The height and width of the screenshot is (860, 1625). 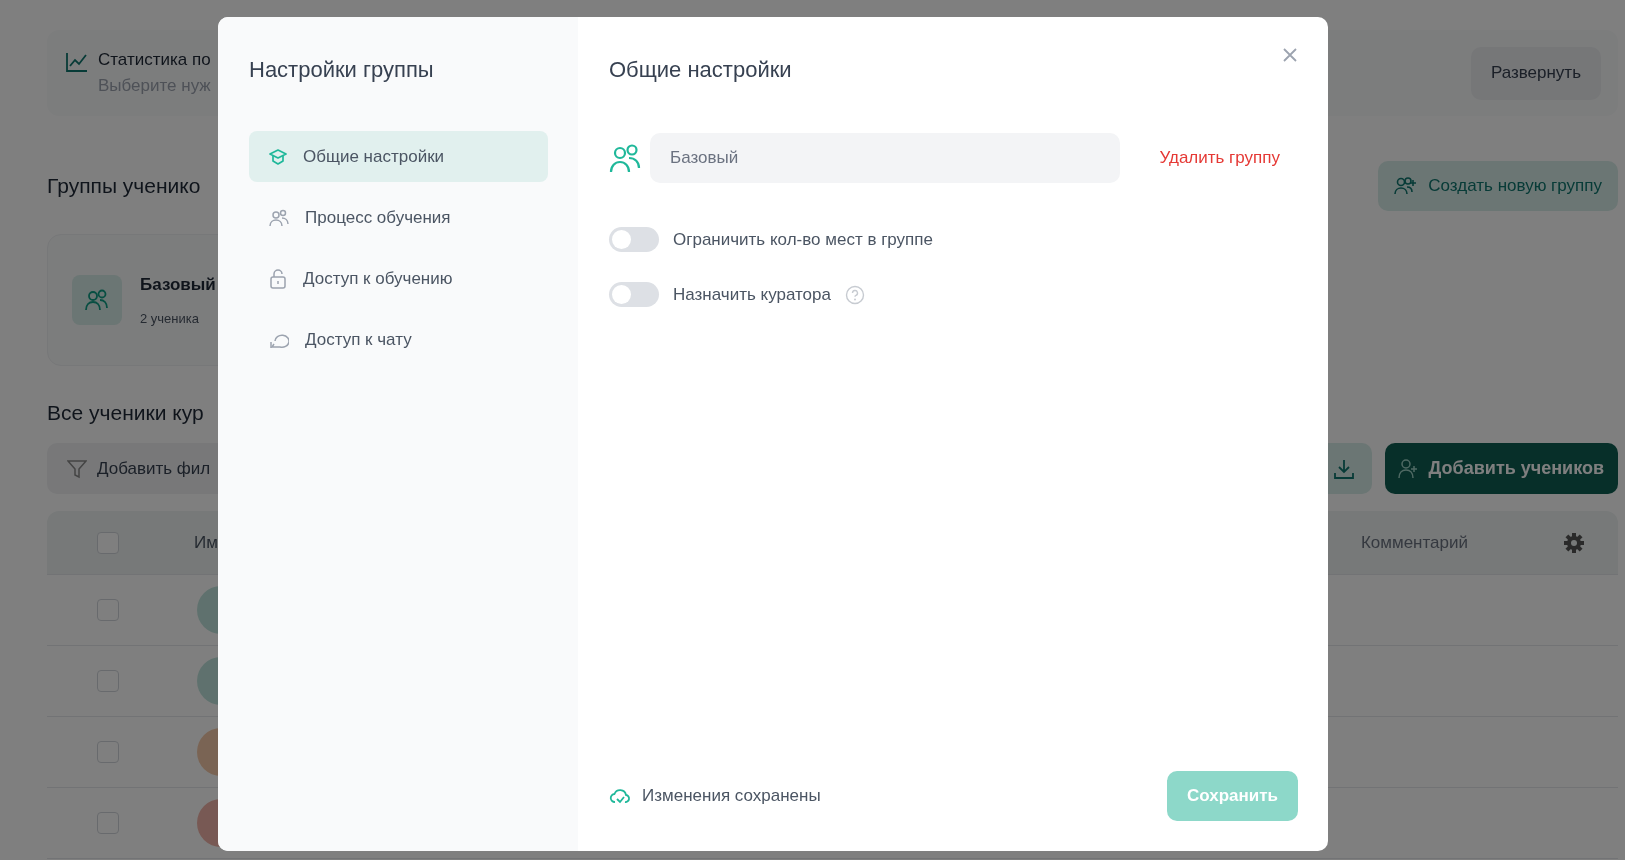 What do you see at coordinates (752, 294) in the screenshot?
I see `toggle-label: Назначить куратора` at bounding box center [752, 294].